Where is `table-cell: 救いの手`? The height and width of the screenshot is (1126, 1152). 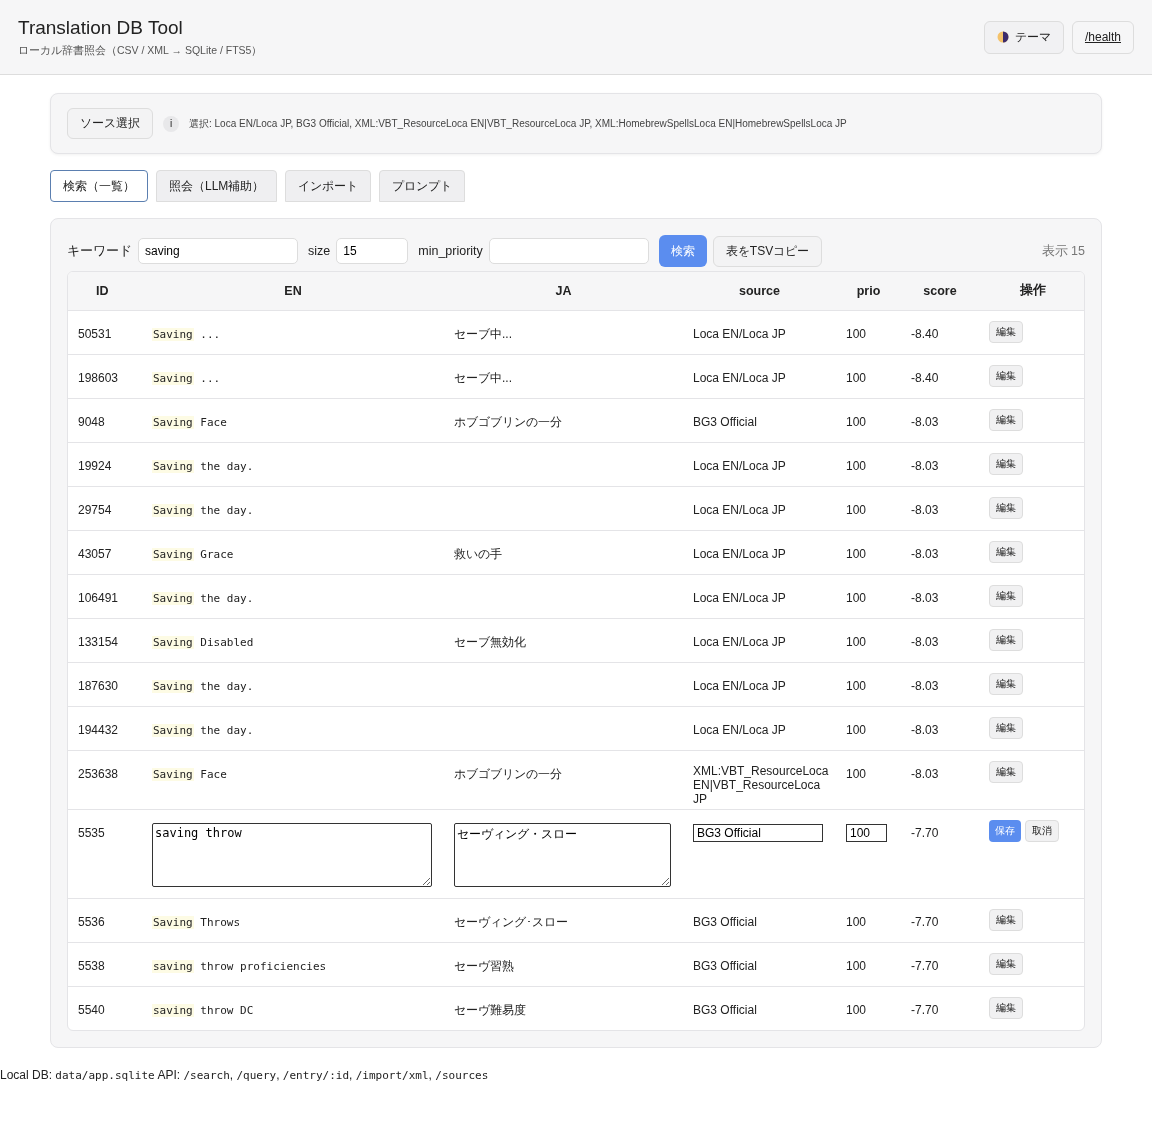
table-cell: 救いの手 is located at coordinates (478, 553).